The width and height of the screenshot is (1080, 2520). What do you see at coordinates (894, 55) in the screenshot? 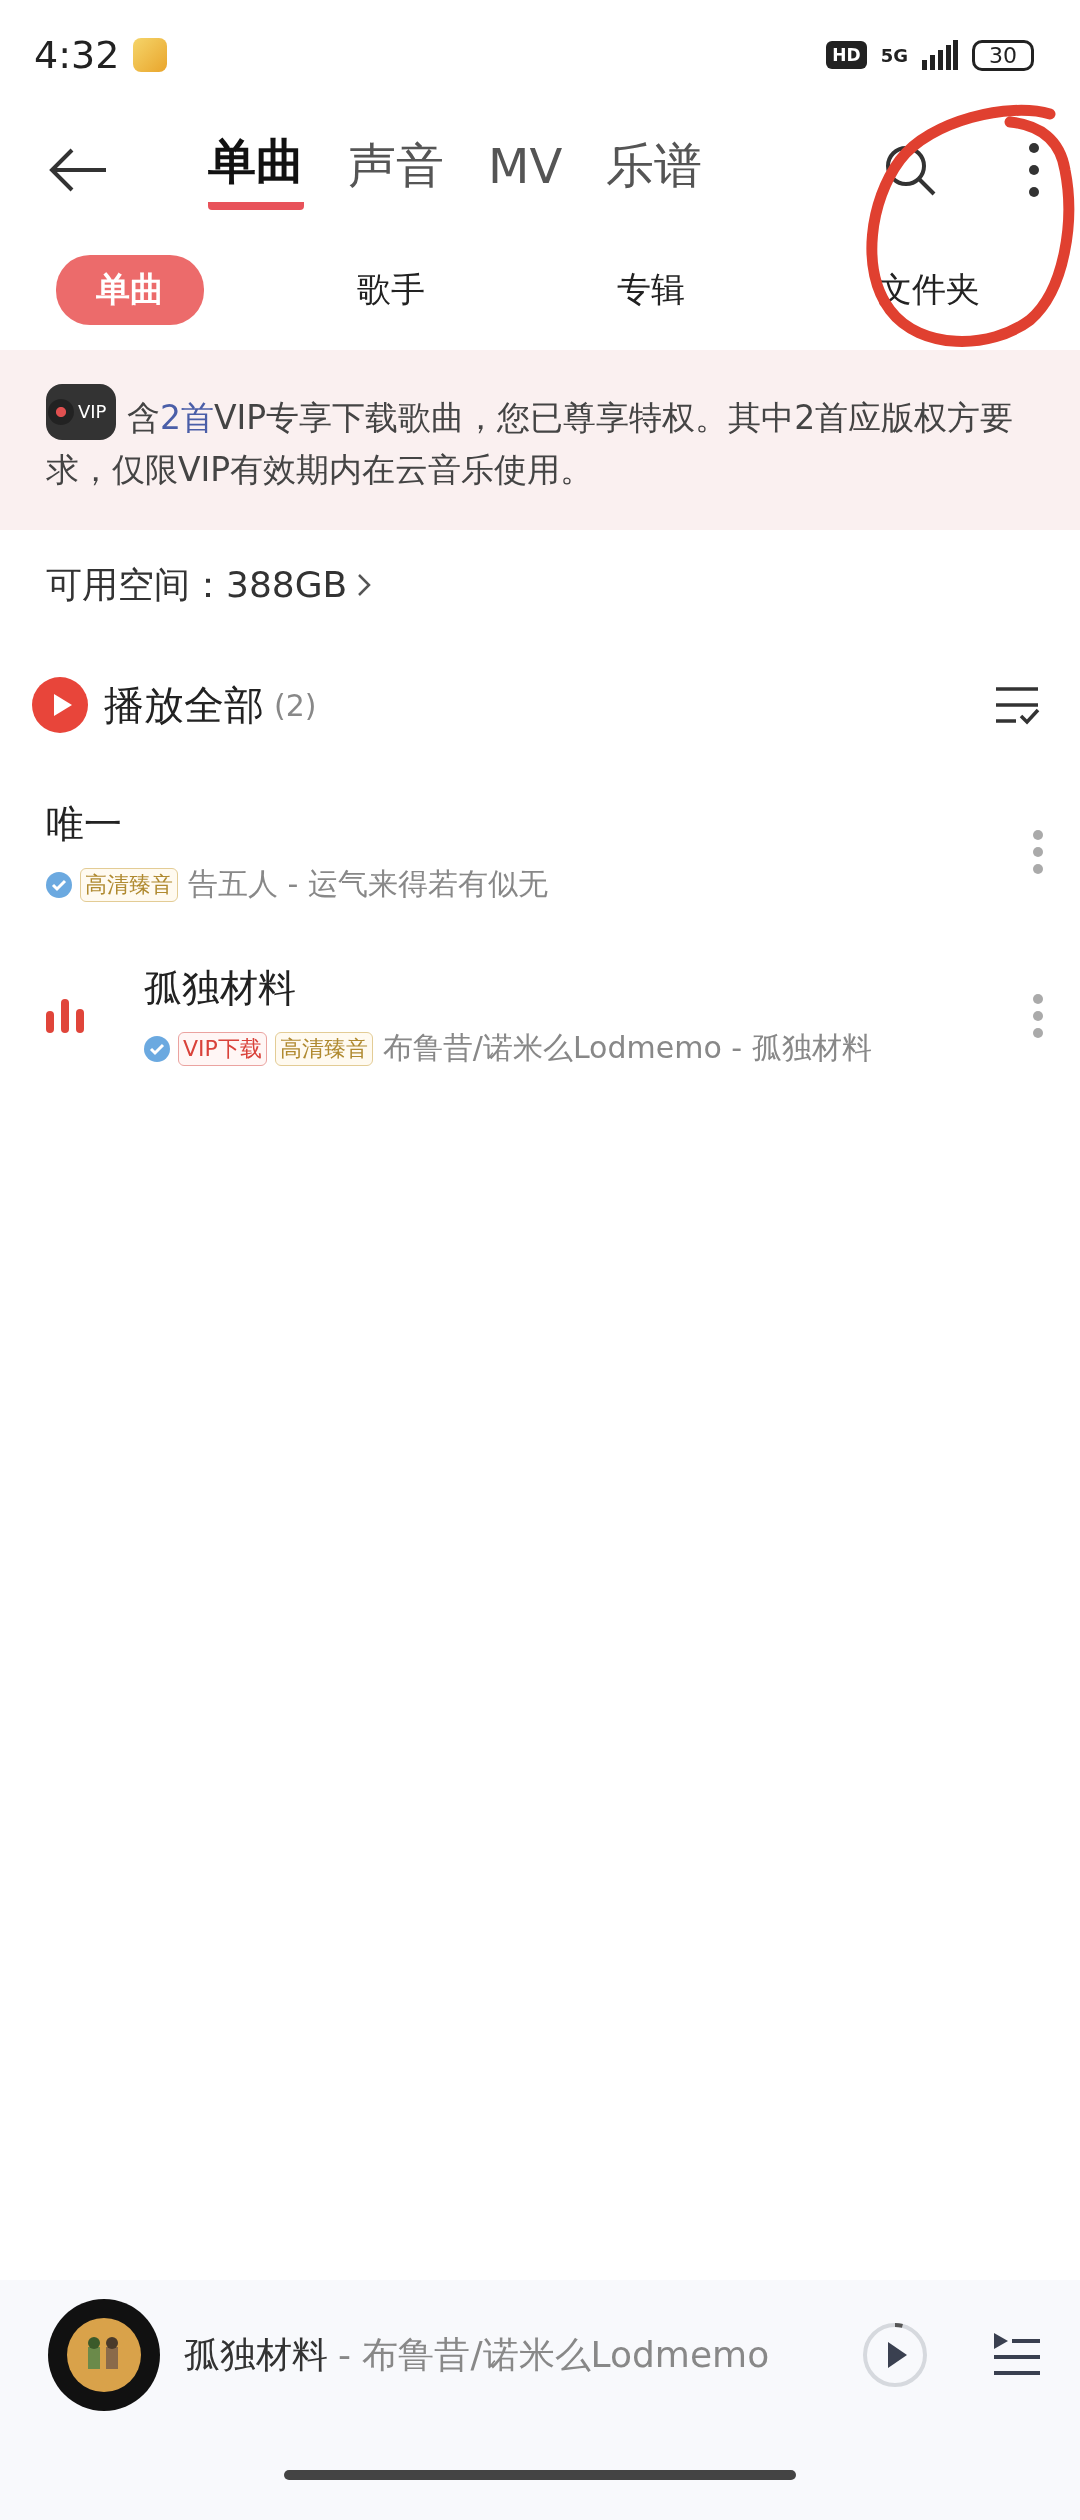
I see `network-type: 5G` at bounding box center [894, 55].